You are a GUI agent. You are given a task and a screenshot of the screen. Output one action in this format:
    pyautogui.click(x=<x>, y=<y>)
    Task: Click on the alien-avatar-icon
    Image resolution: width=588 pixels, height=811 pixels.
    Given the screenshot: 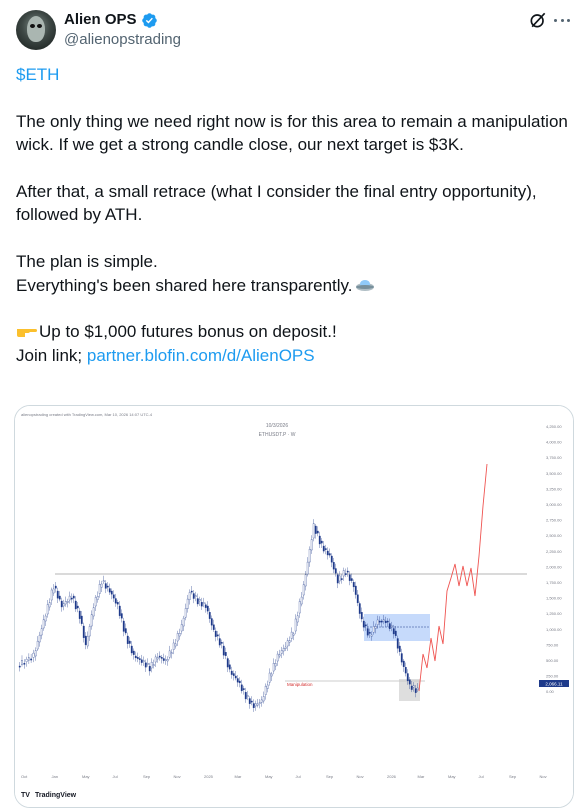 What is the action you would take?
    pyautogui.click(x=36, y=29)
    